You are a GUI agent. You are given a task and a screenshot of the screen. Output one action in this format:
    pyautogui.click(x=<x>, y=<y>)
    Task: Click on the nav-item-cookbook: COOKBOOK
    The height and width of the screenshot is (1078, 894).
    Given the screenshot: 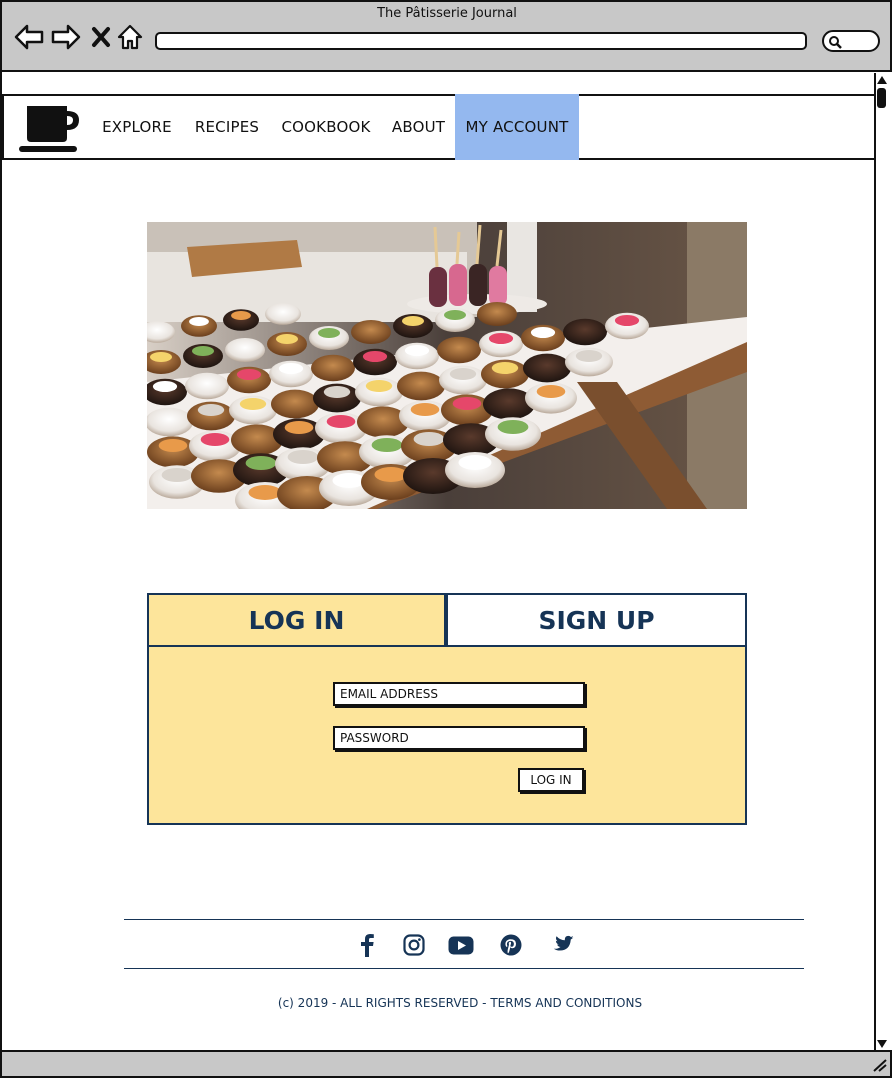 What is the action you would take?
    pyautogui.click(x=326, y=127)
    